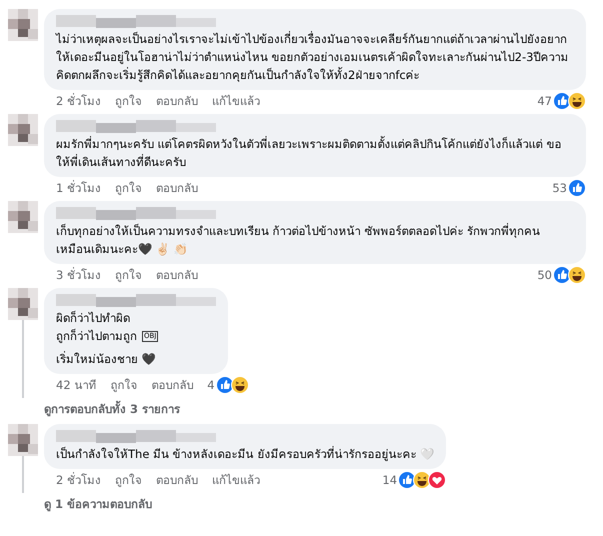 The image size is (603, 536). What do you see at coordinates (112, 409) in the screenshot?
I see `view-replies-link: ดูการตอบกลับทั้ง 3 รายการ` at bounding box center [112, 409].